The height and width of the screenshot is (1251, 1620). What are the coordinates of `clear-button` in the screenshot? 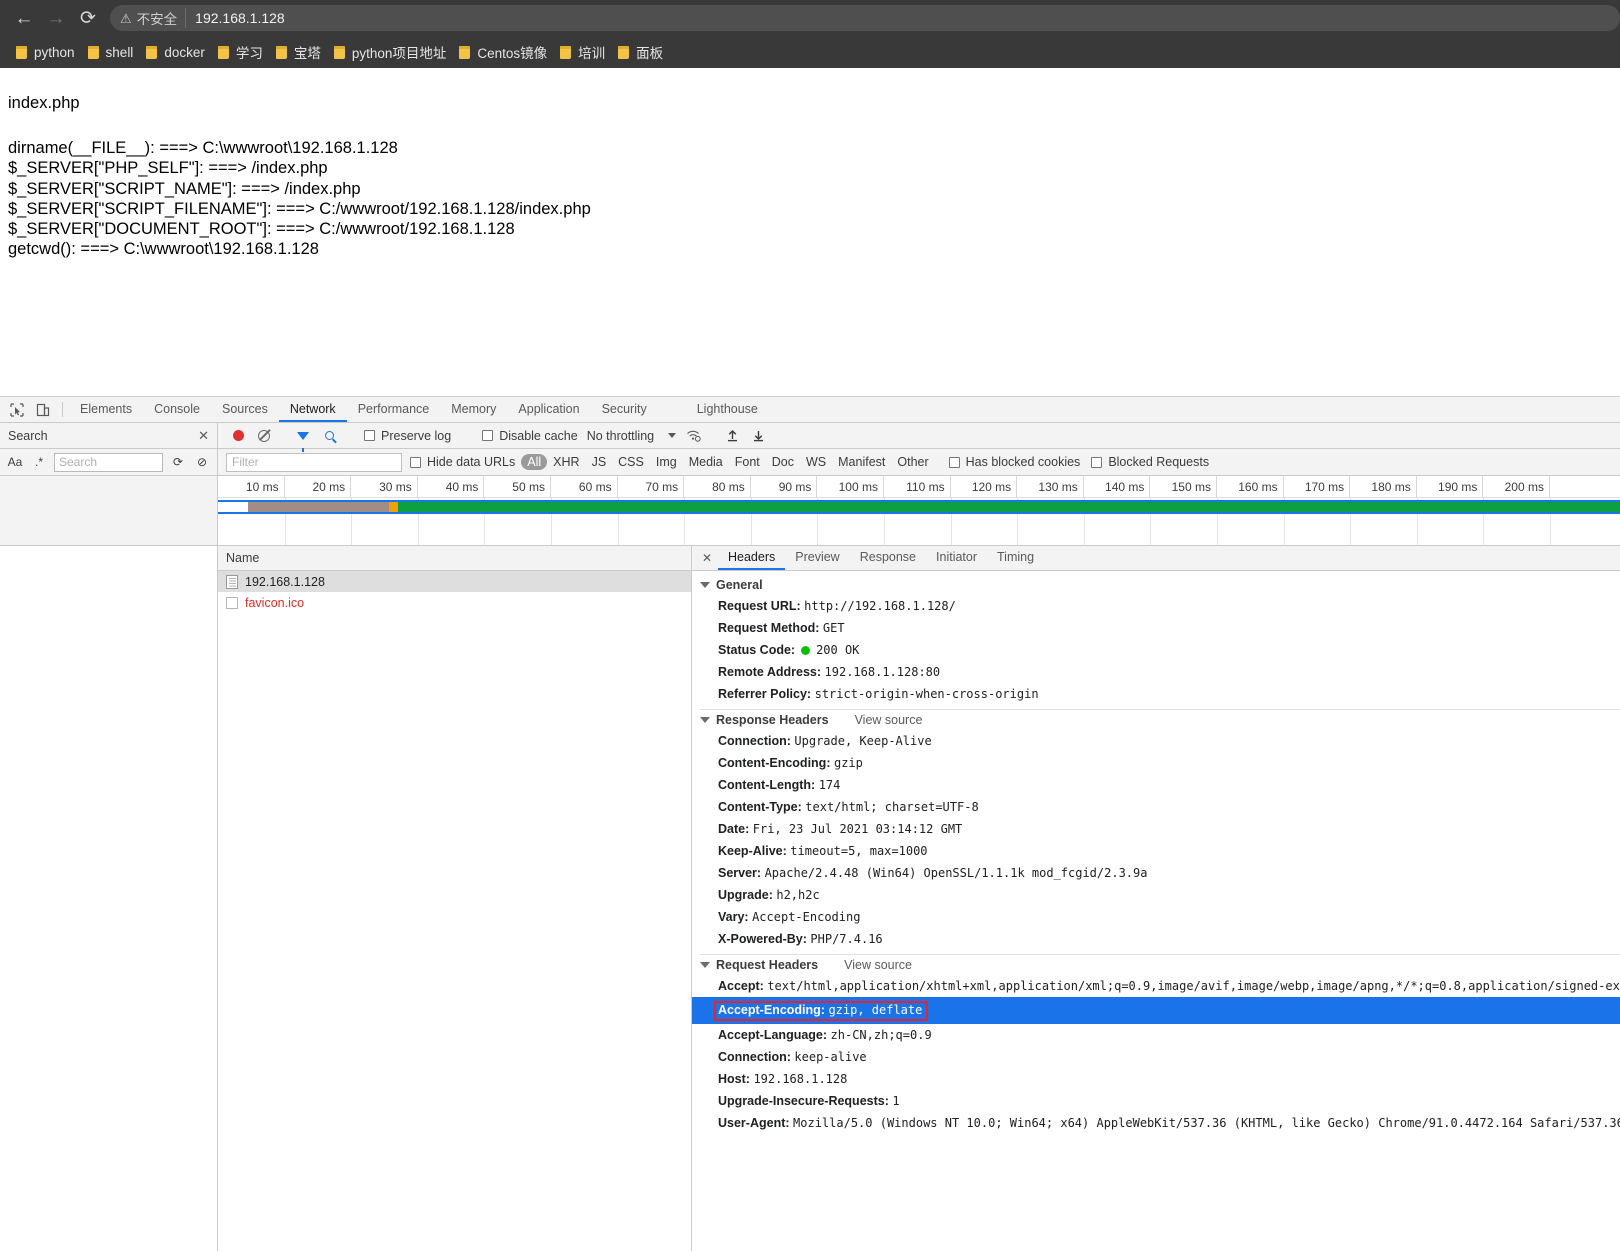 It's located at (264, 436).